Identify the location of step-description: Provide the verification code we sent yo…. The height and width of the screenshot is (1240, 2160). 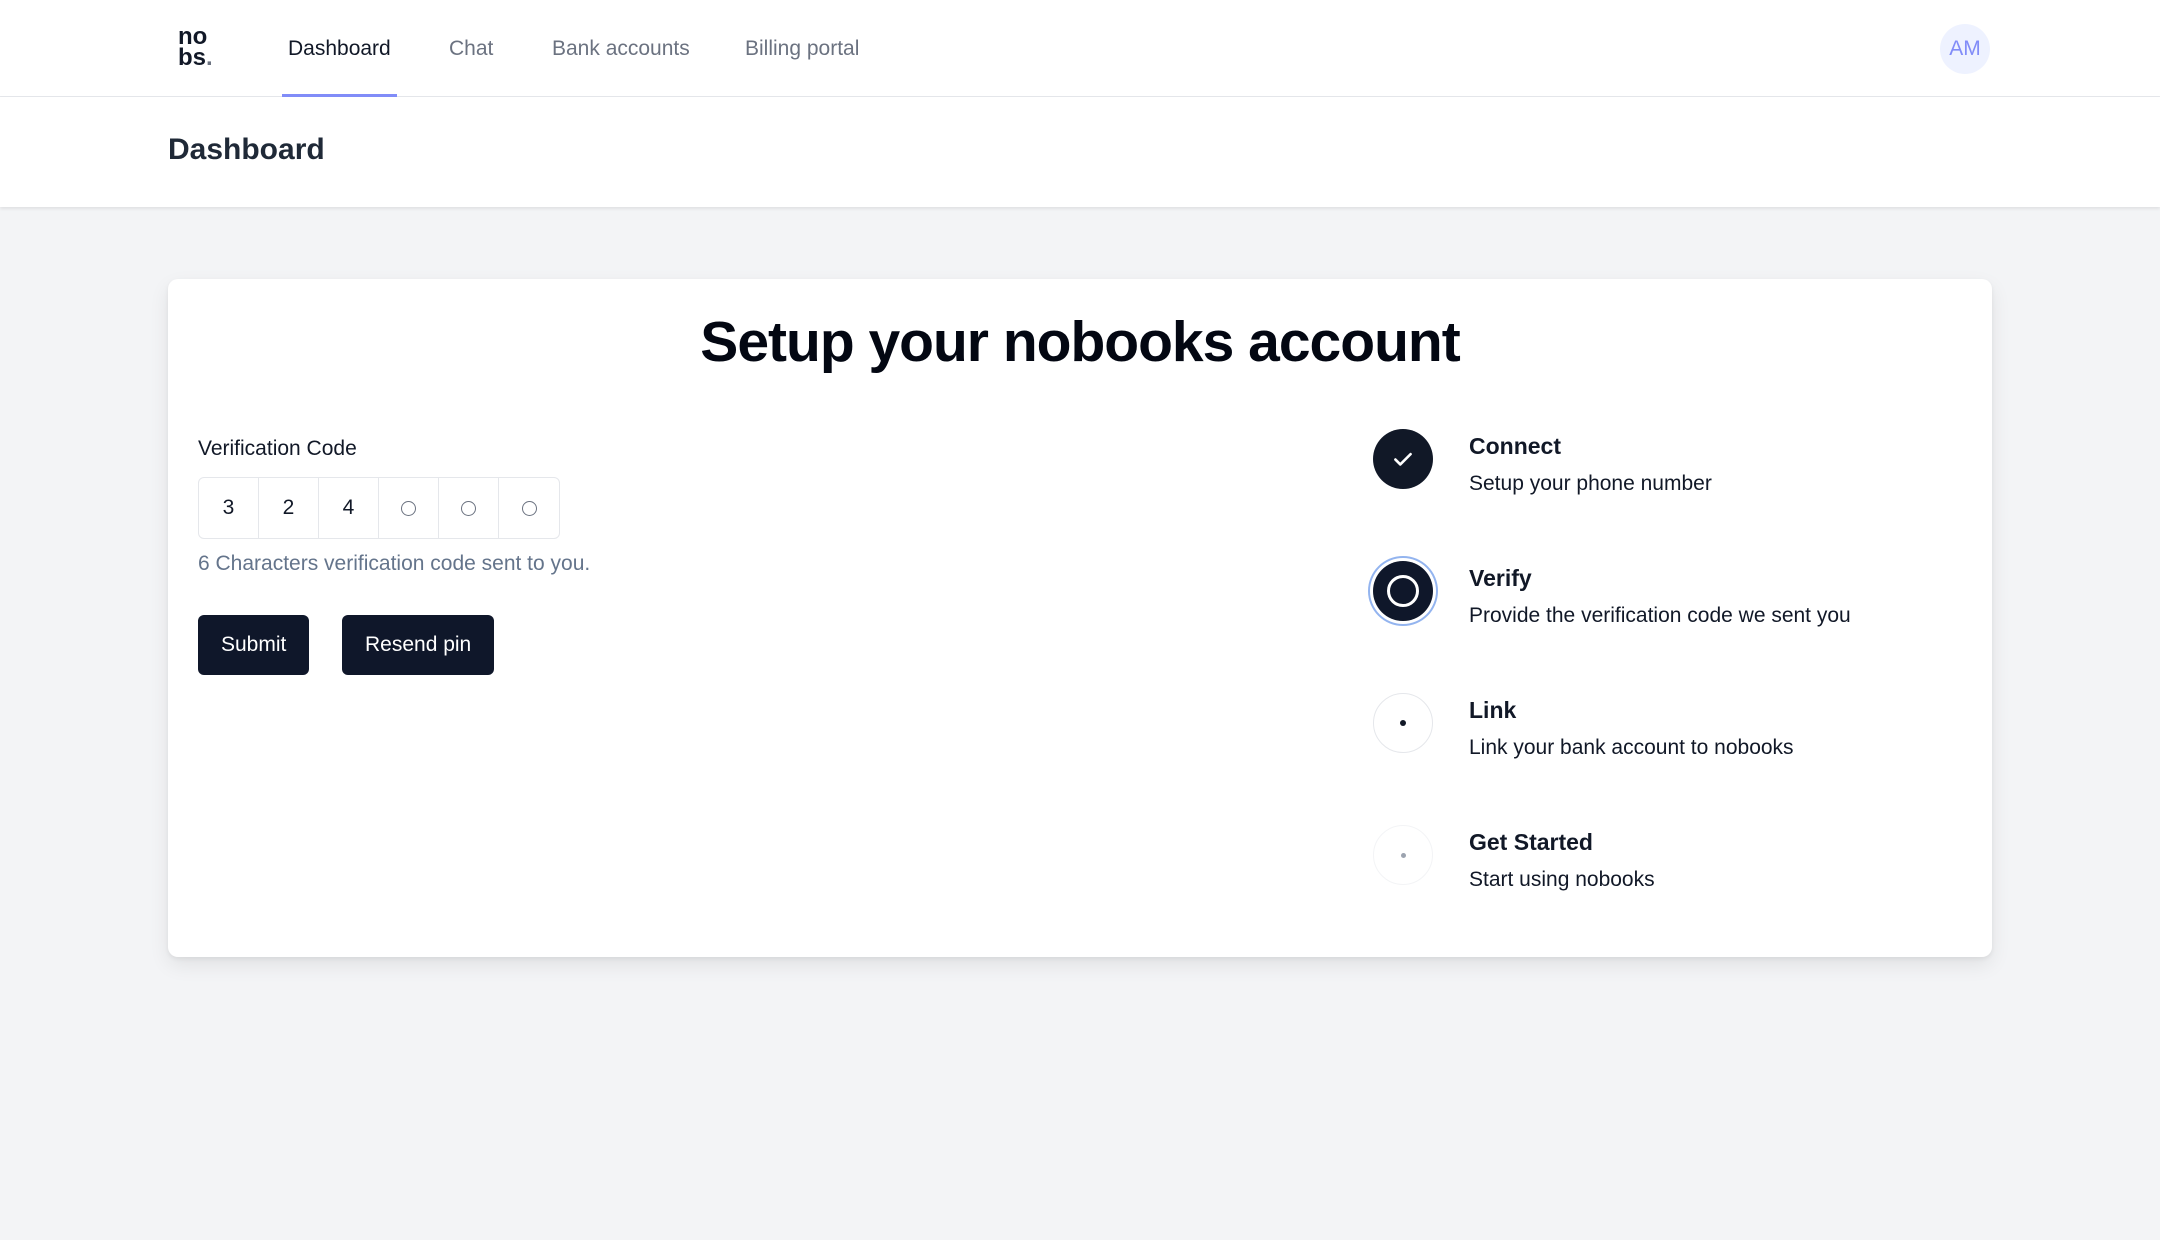
(1660, 615).